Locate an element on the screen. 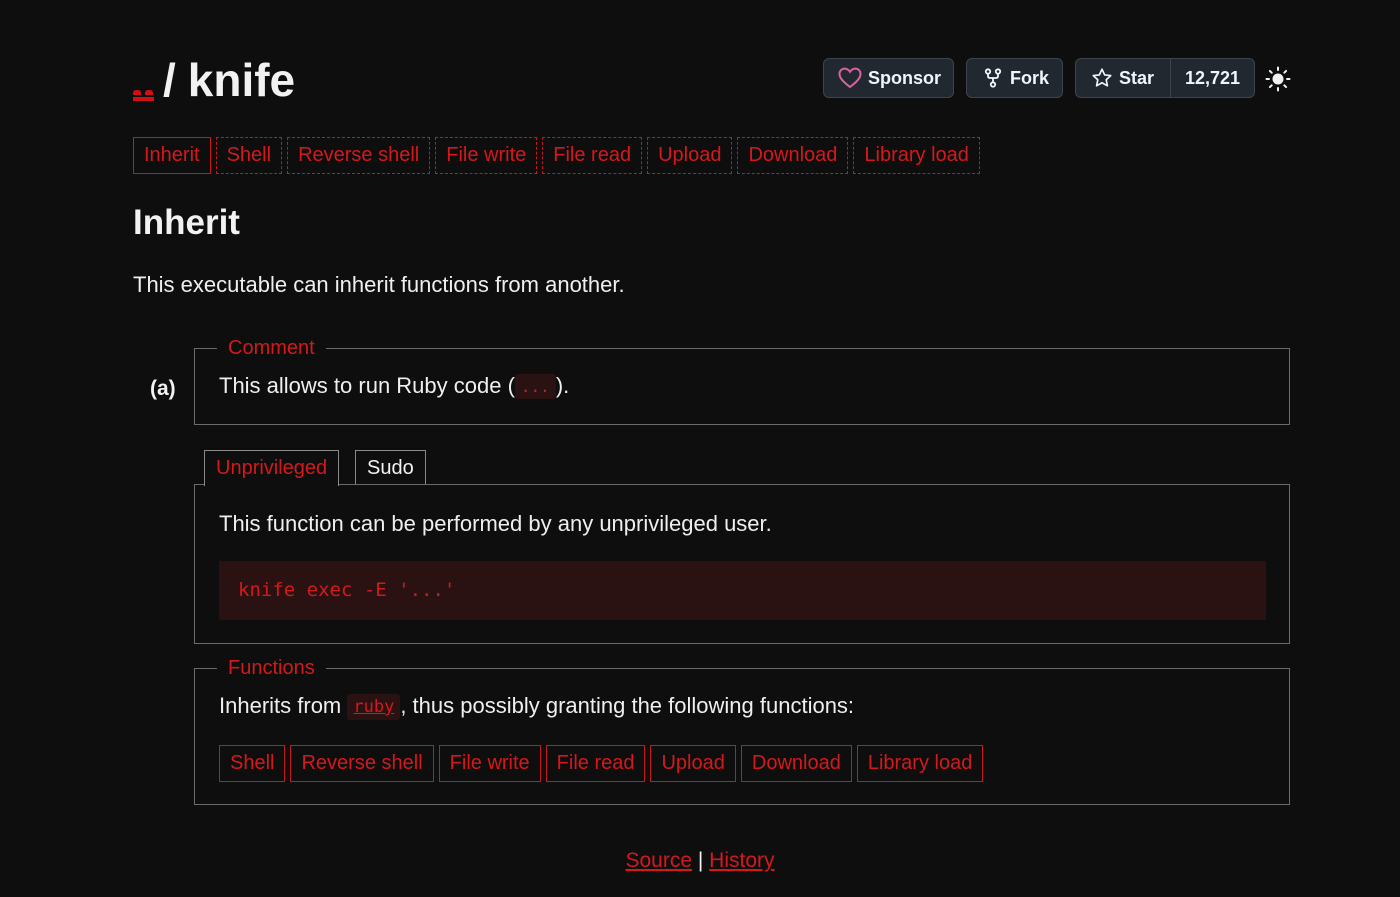 This screenshot has width=1400, height=897. star-icon is located at coordinates (1102, 78).